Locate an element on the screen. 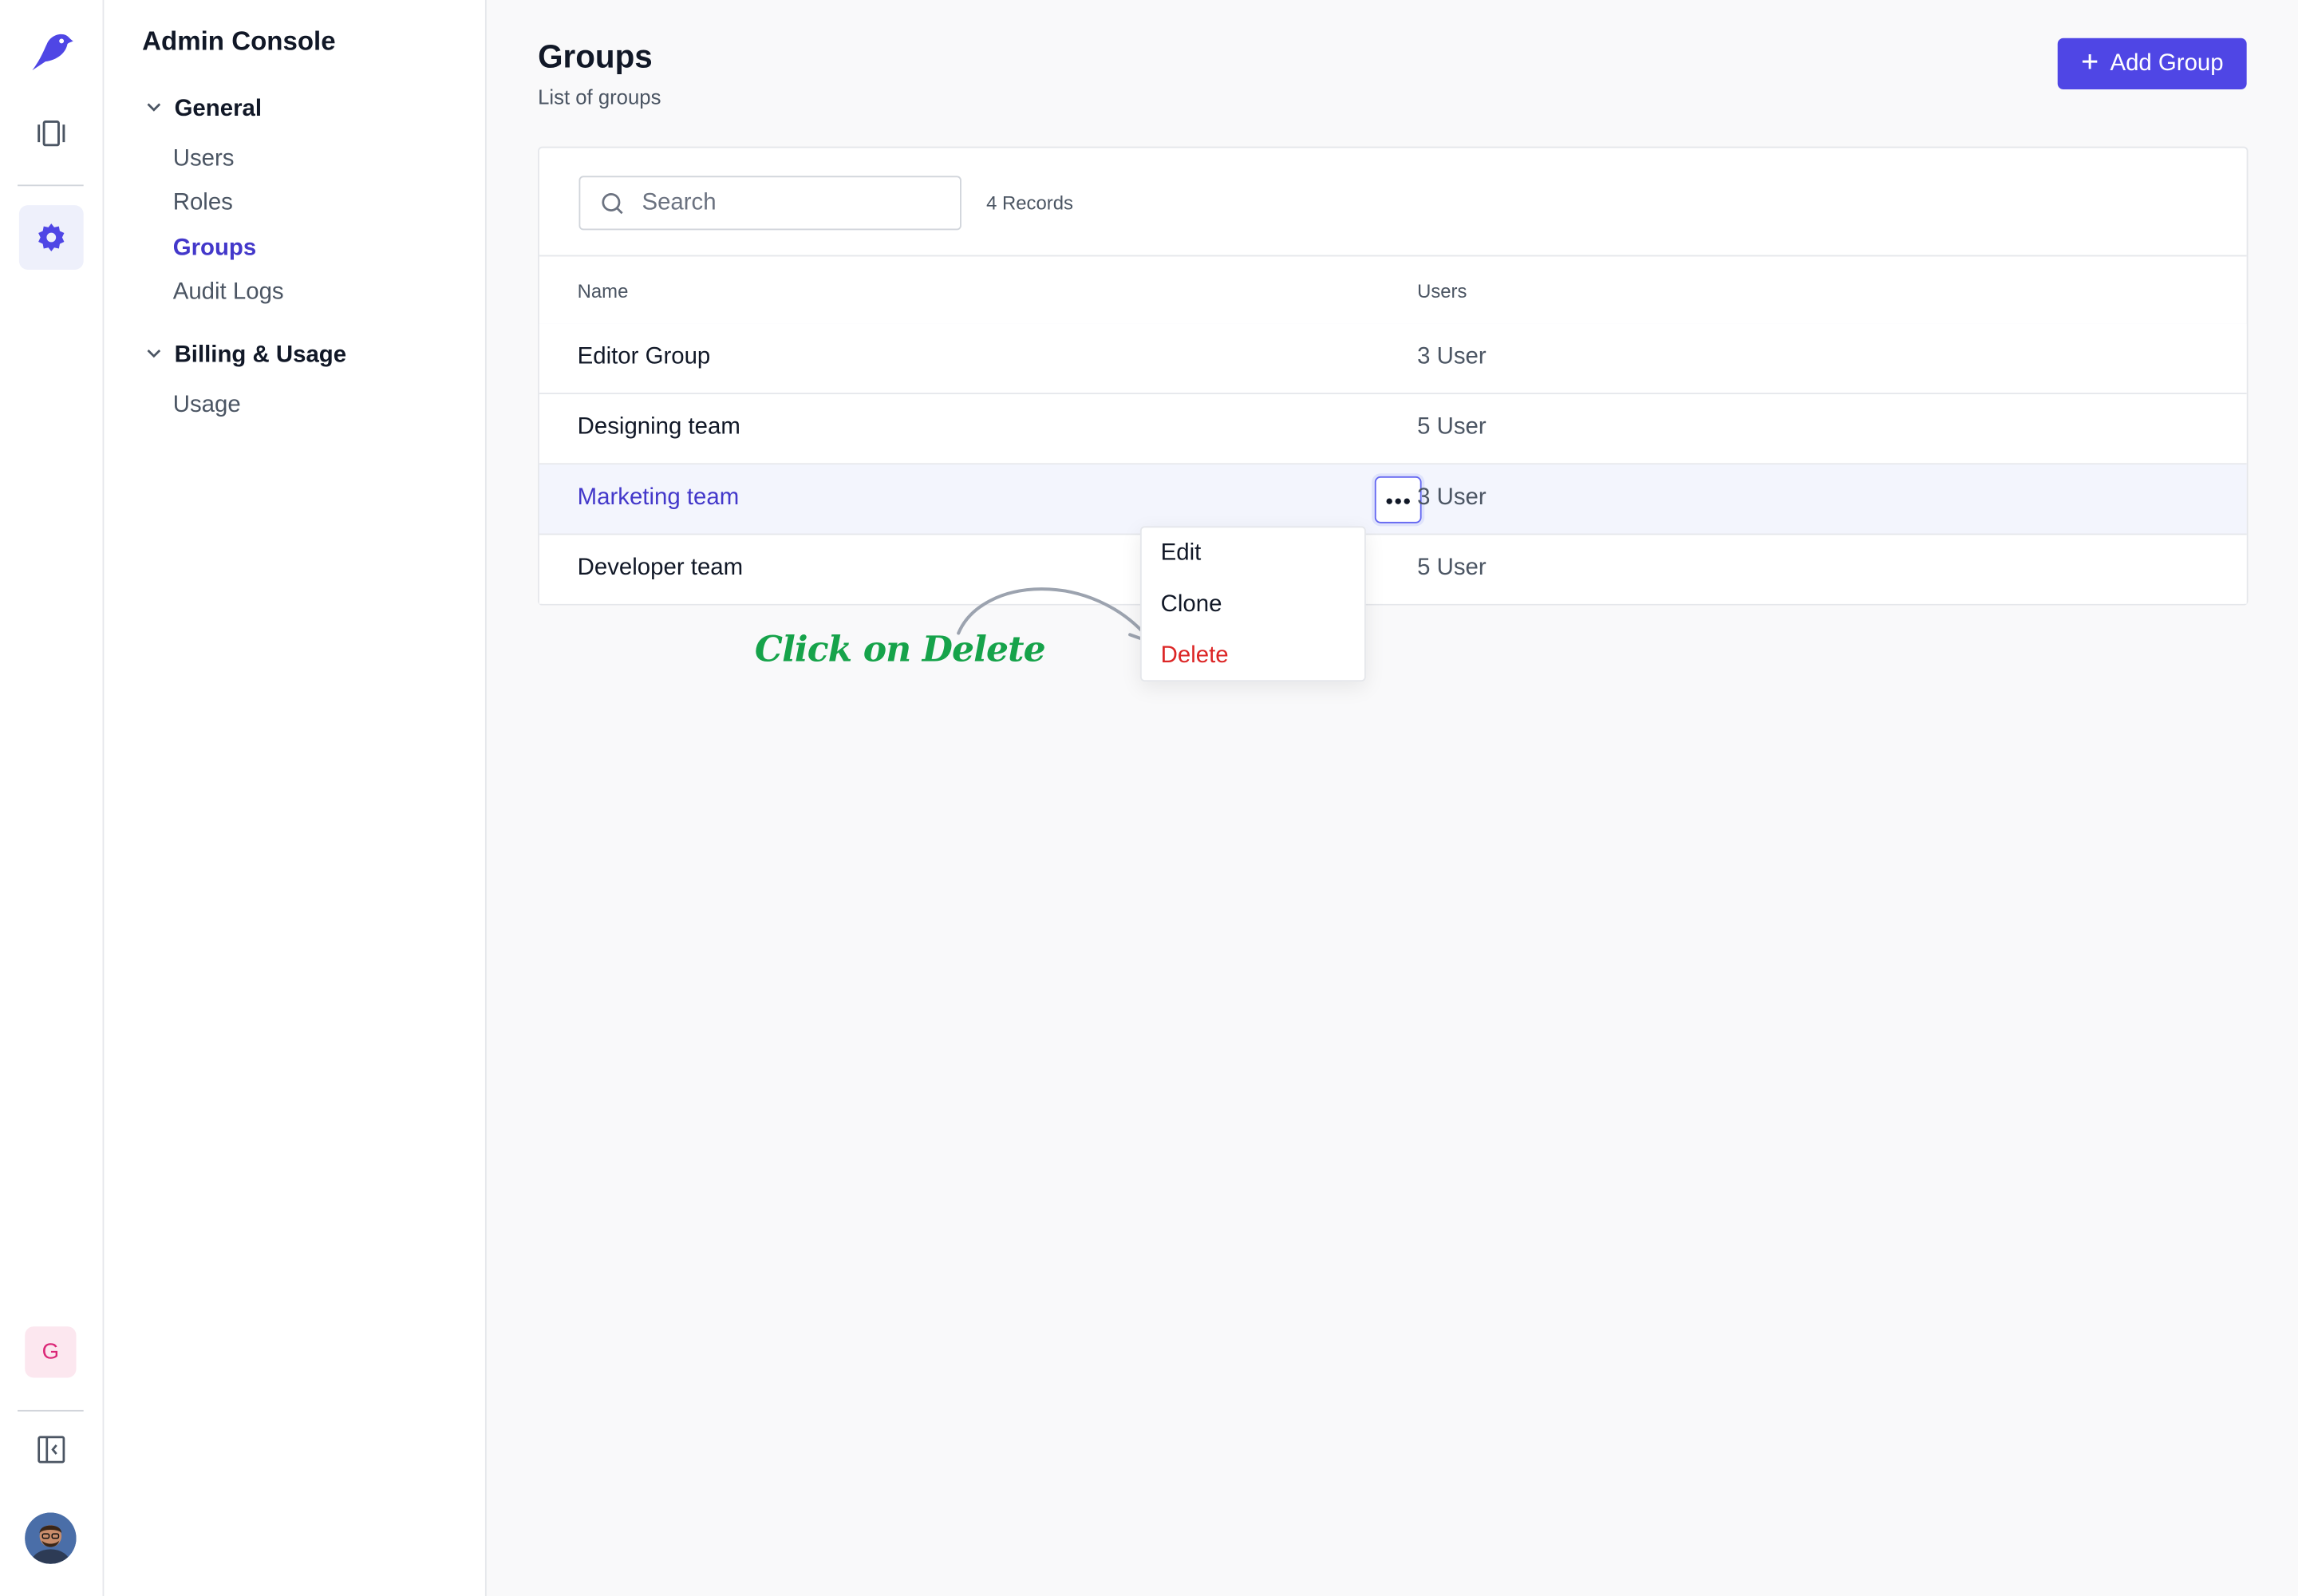  group-name: Designing team is located at coordinates (659, 428).